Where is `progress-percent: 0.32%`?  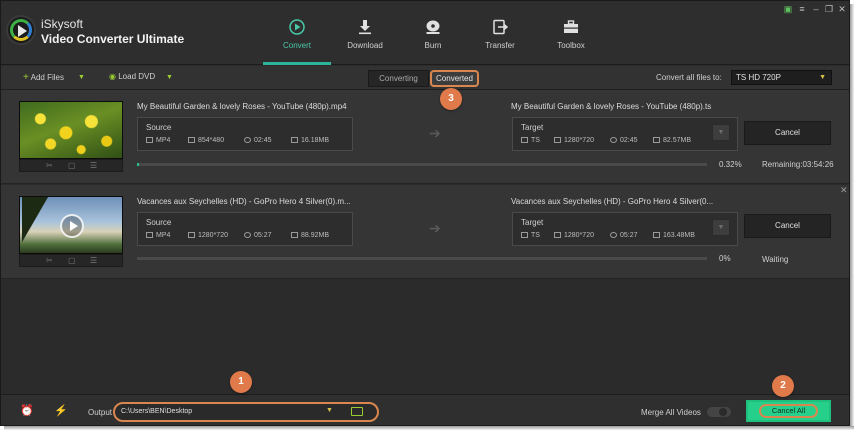
progress-percent: 0.32% is located at coordinates (730, 164).